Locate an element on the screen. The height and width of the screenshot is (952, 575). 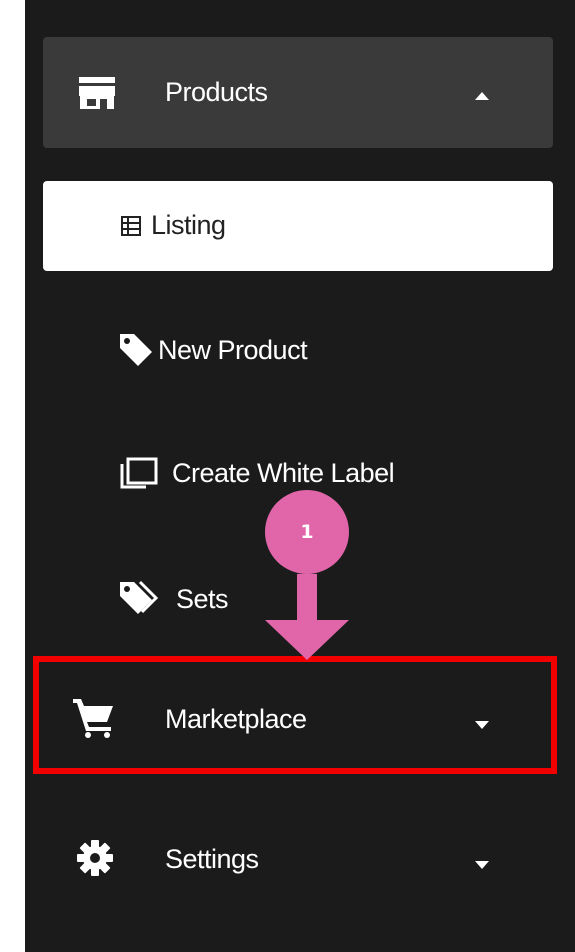
step-number-badge: 1 is located at coordinates (307, 532).